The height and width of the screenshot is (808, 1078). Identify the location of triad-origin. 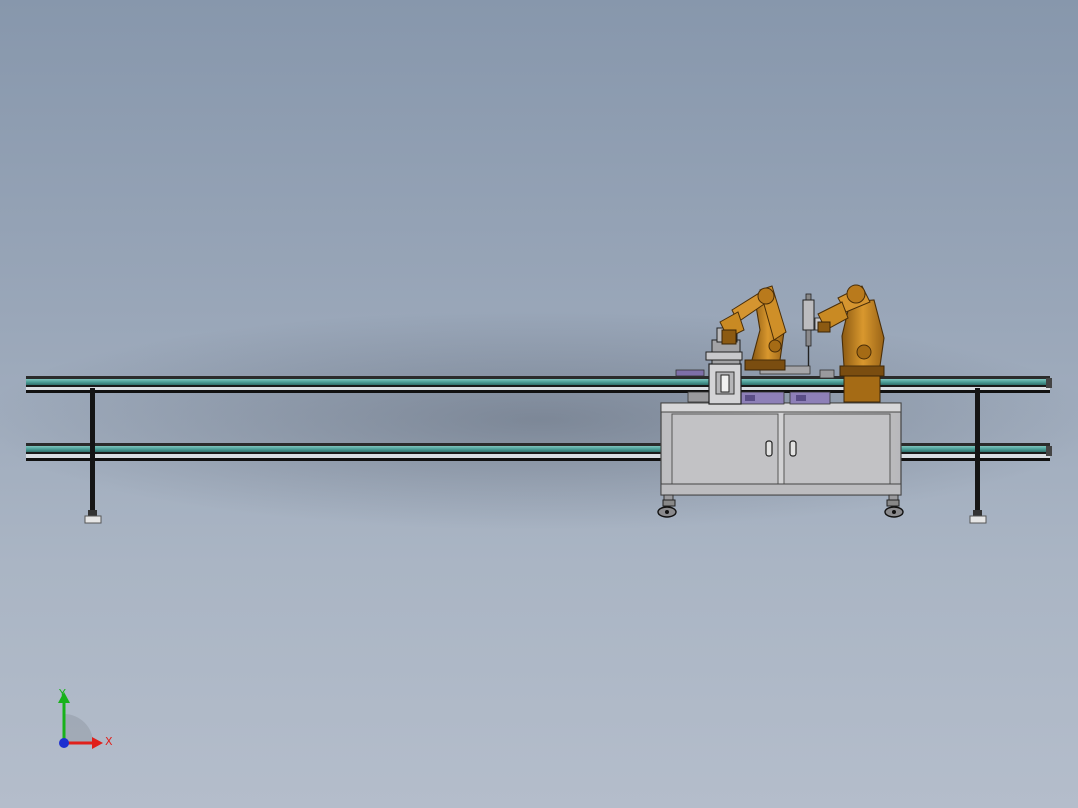
(64, 743).